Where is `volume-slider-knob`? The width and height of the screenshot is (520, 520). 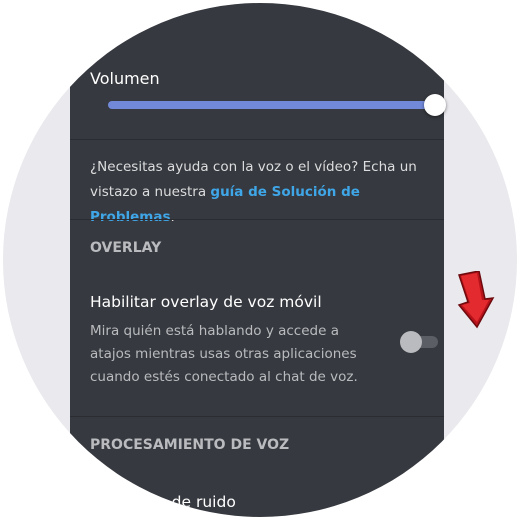 volume-slider-knob is located at coordinates (435, 105).